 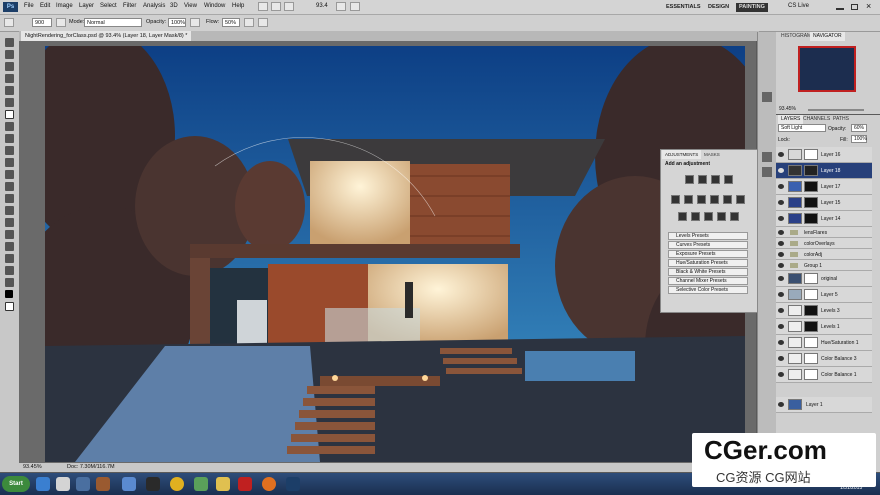 What do you see at coordinates (9, 294) in the screenshot?
I see `foreground-color-swatch` at bounding box center [9, 294].